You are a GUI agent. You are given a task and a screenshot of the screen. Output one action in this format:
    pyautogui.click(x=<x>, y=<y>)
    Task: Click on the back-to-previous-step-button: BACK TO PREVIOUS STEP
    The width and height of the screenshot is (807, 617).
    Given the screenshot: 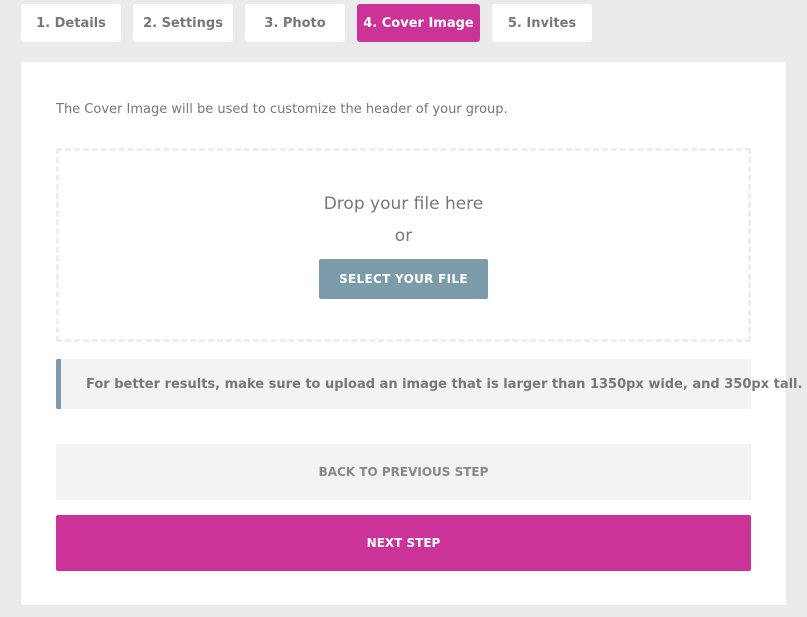 What is the action you would take?
    pyautogui.click(x=403, y=472)
    